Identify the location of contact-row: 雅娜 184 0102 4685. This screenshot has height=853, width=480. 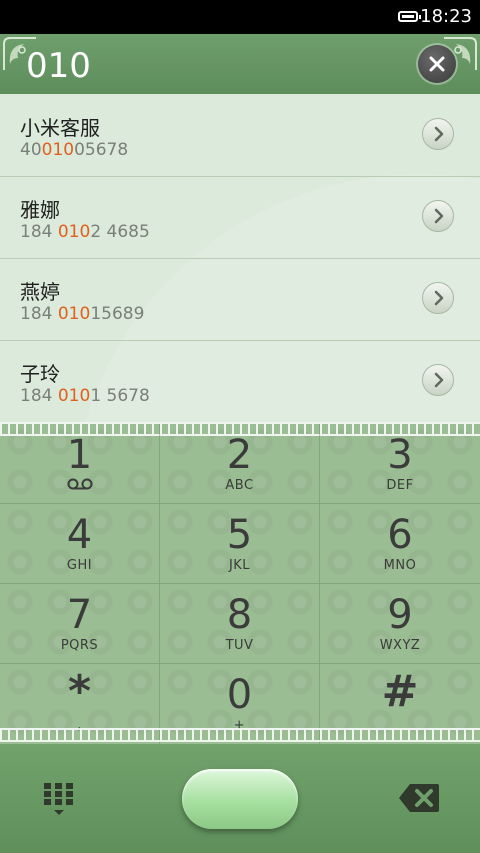
(240, 217).